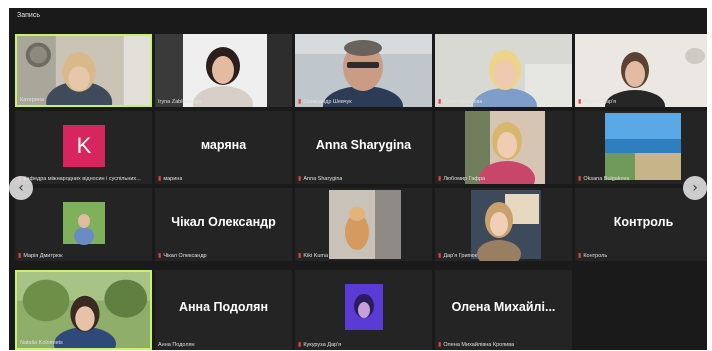  What do you see at coordinates (363, 145) in the screenshot?
I see `participant-display-name: Anna Sharygina` at bounding box center [363, 145].